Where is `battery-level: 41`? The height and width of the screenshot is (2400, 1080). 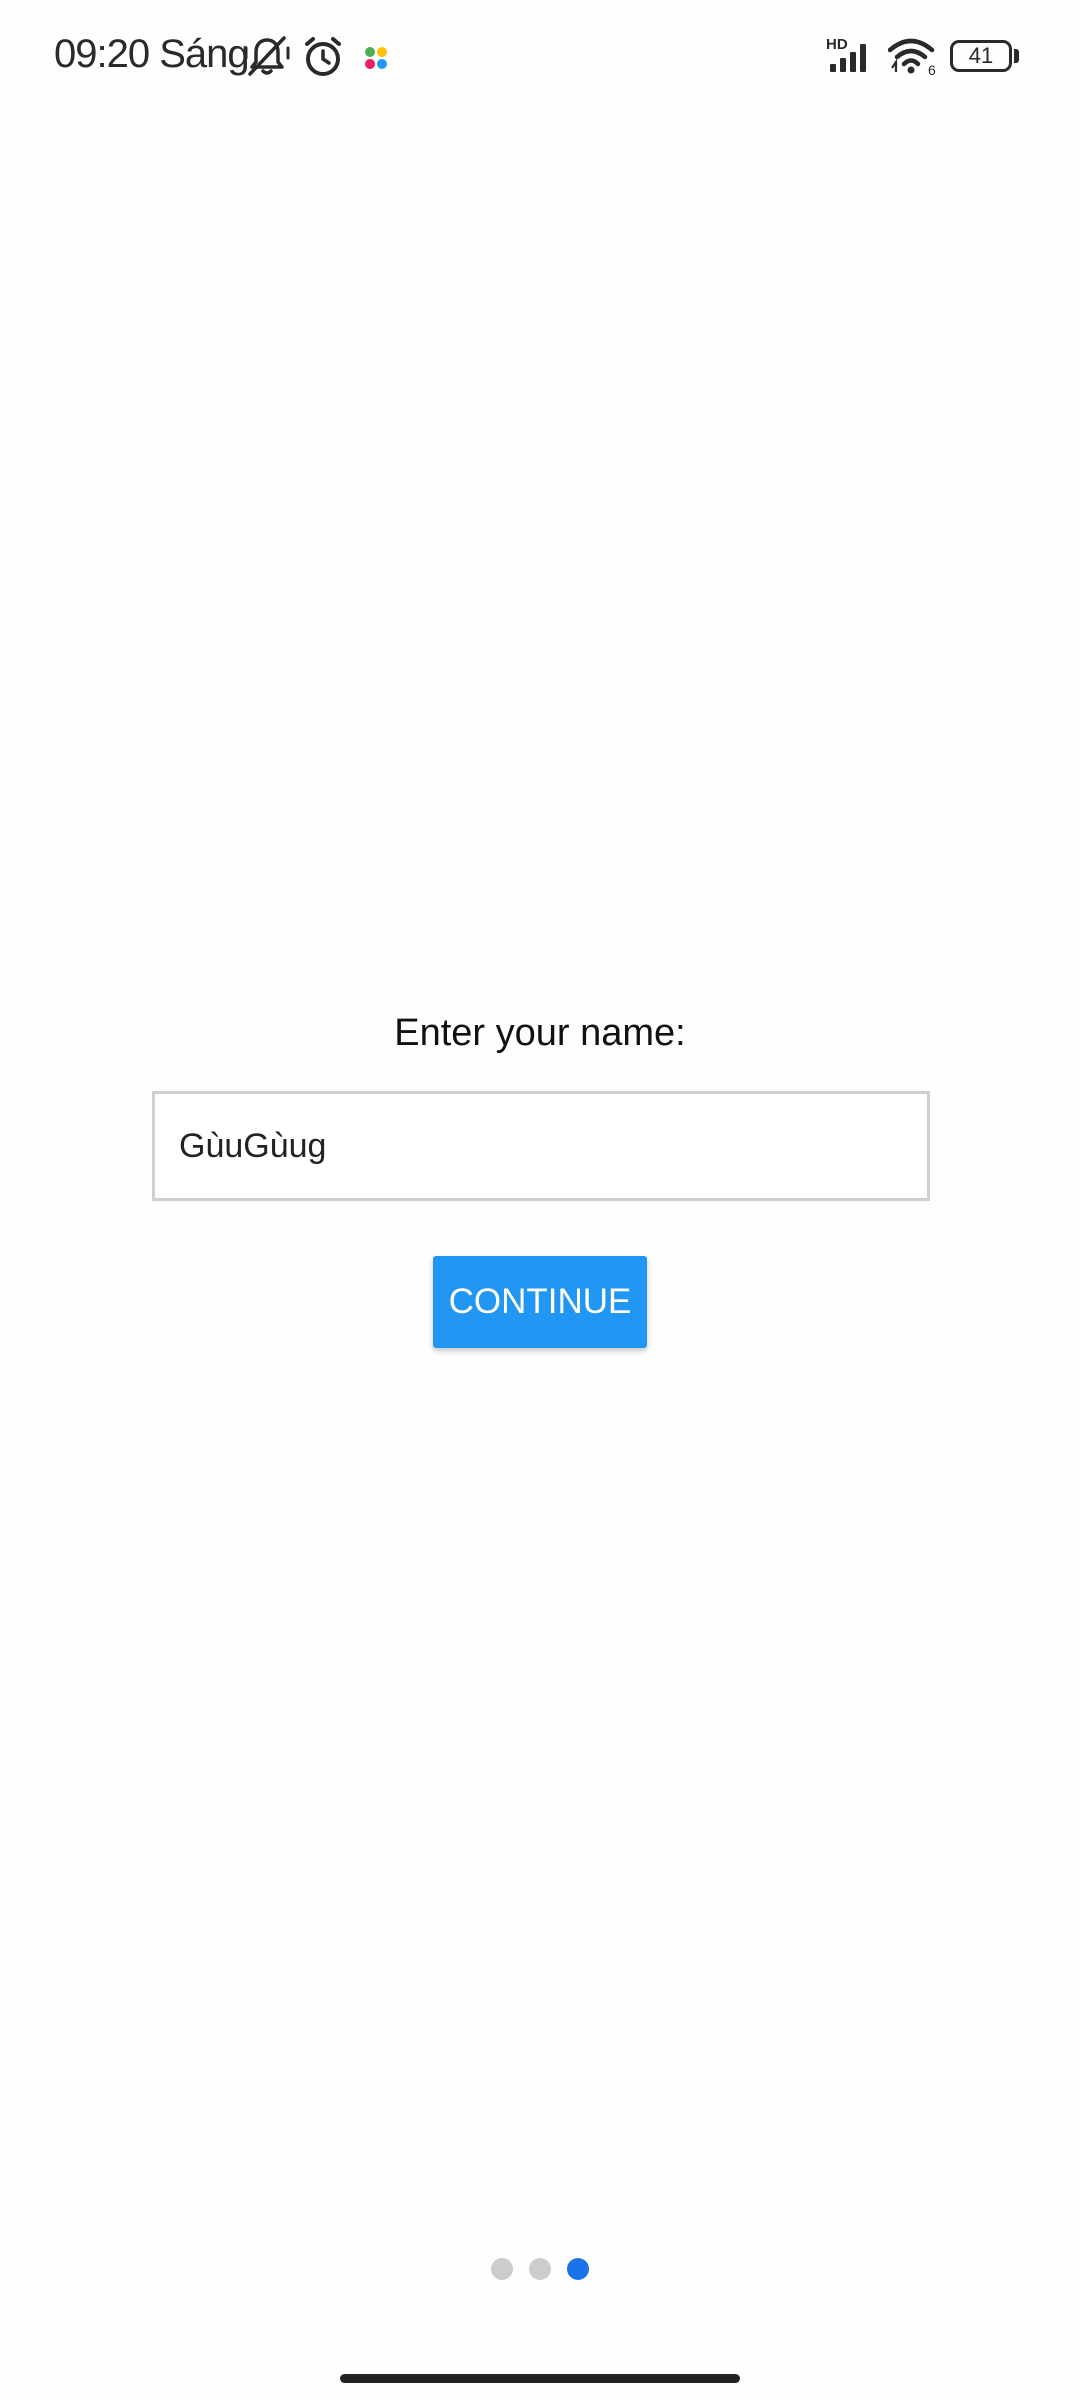 battery-level: 41 is located at coordinates (981, 55).